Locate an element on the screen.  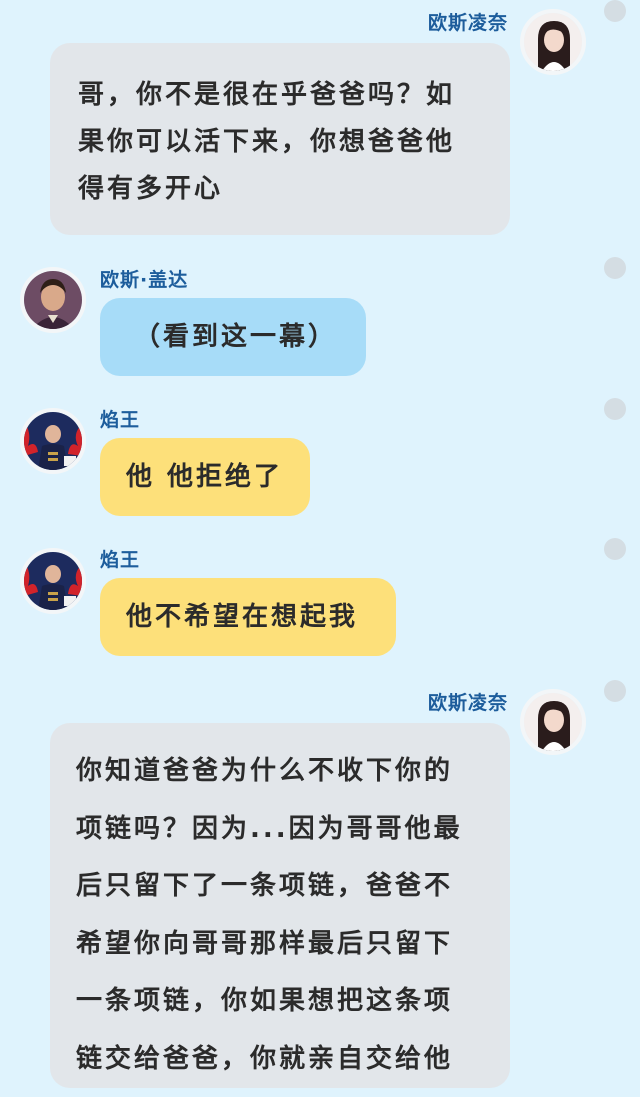
message-bubble: 他 他拒绝了 is located at coordinates (205, 477).